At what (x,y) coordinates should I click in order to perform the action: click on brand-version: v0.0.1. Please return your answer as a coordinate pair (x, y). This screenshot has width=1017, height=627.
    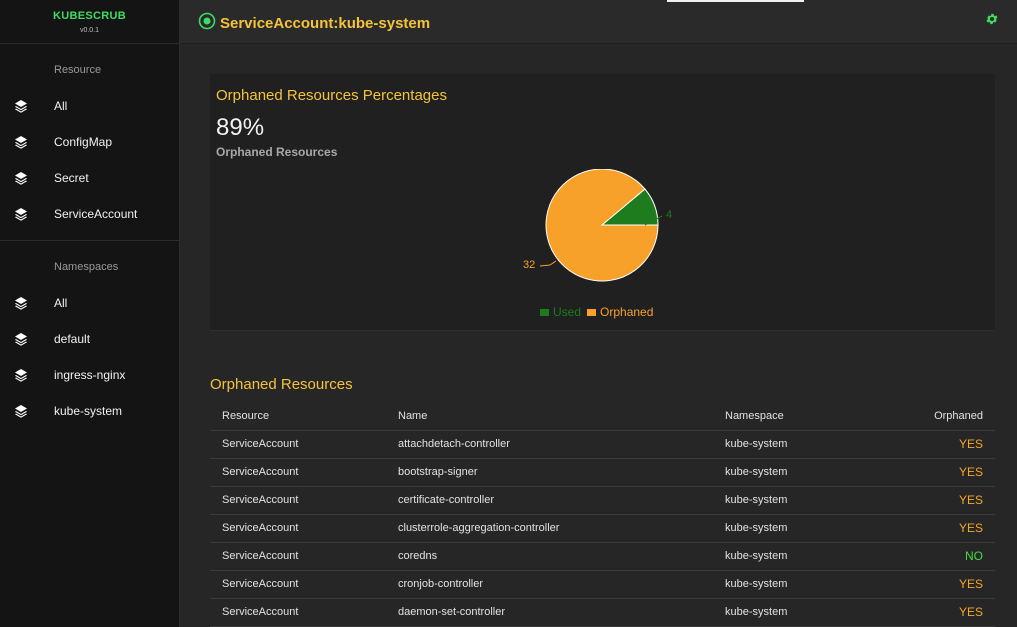
    Looking at the image, I should click on (89, 30).